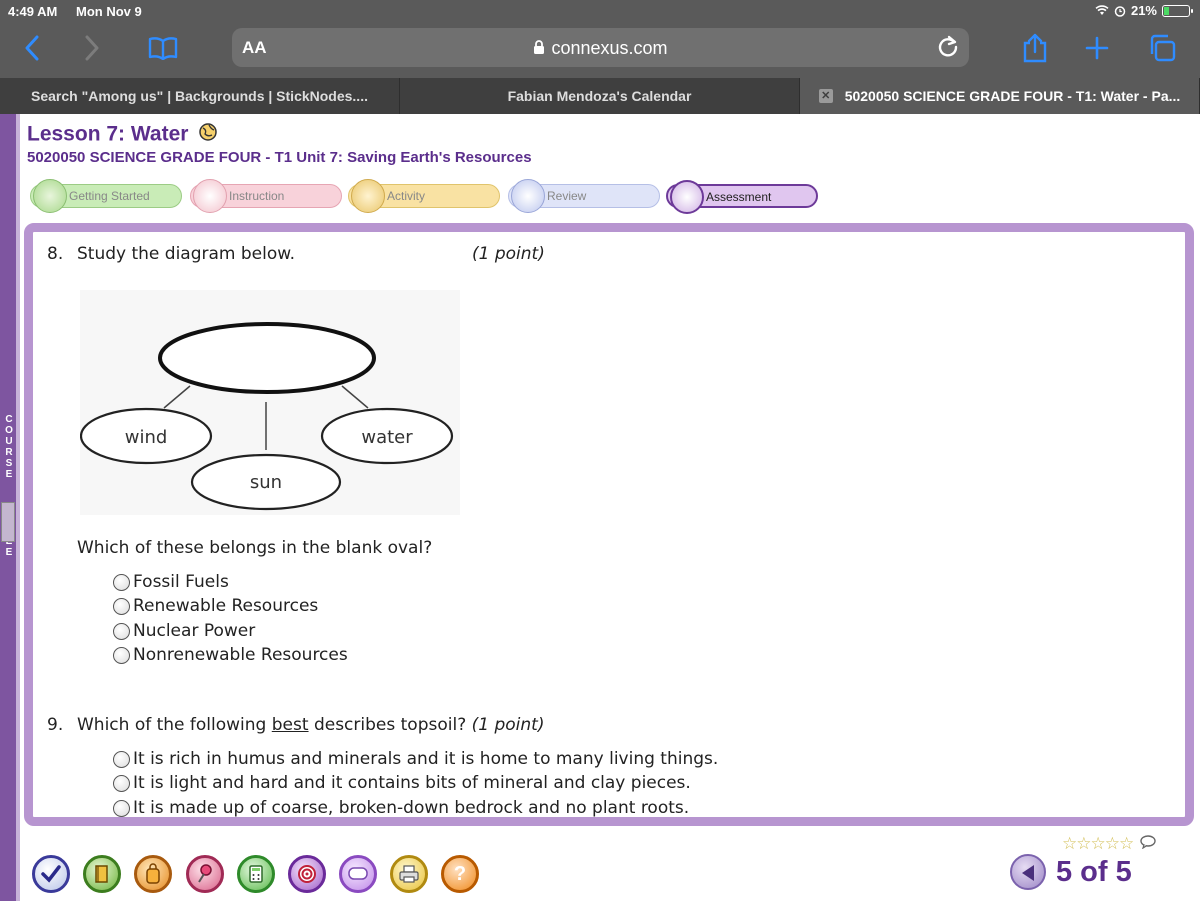  What do you see at coordinates (406, 196) in the screenshot?
I see `step-label: Activity` at bounding box center [406, 196].